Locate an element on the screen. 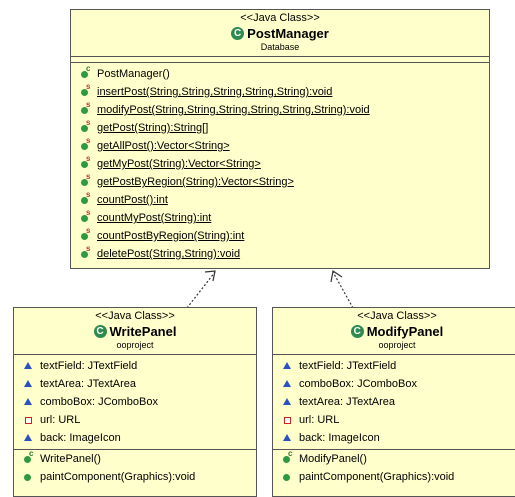  operation-label: countPostByRegion(String):int is located at coordinates (171, 236).